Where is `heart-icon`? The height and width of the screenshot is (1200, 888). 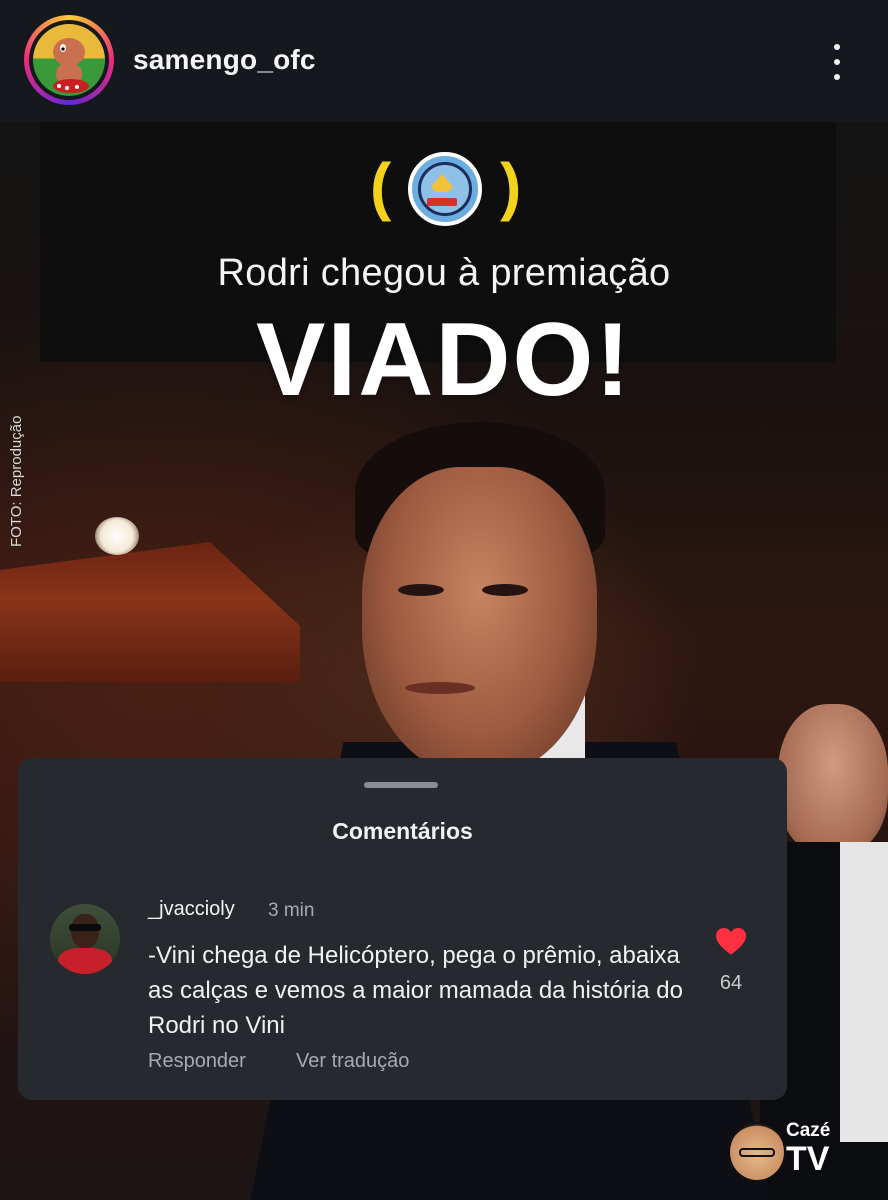 heart-icon is located at coordinates (731, 941).